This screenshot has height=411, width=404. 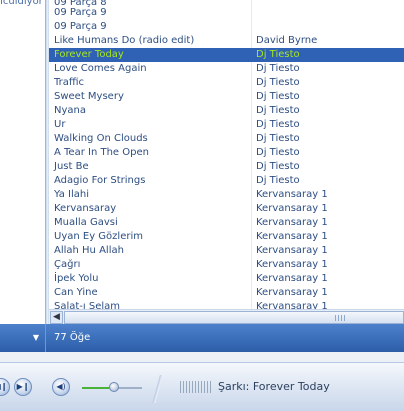 I want to click on track-title: Like Humans Do (radio edit), so click(x=124, y=40).